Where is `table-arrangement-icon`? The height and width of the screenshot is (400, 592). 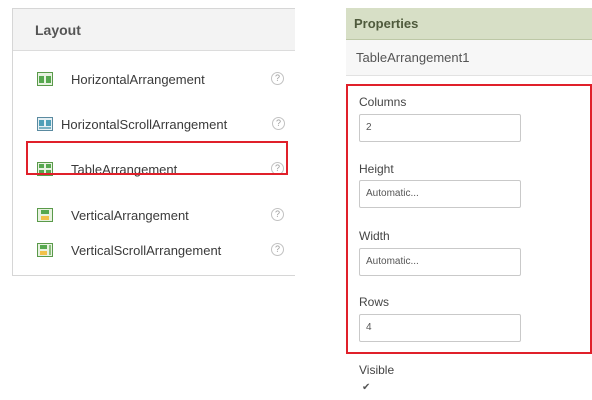
table-arrangement-icon is located at coordinates (45, 169).